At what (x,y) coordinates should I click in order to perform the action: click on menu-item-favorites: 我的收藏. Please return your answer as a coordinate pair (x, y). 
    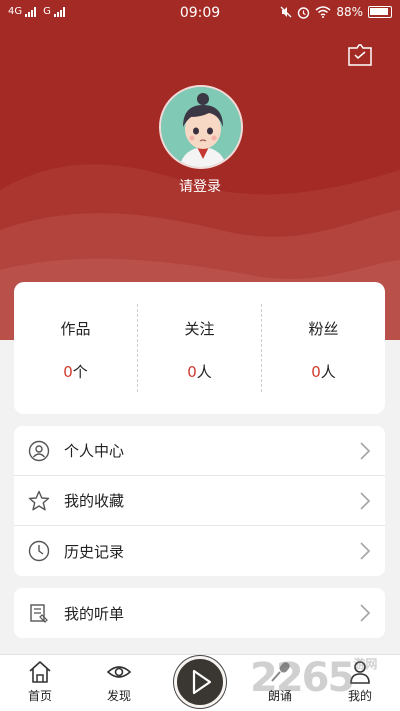
    Looking at the image, I should click on (199, 501).